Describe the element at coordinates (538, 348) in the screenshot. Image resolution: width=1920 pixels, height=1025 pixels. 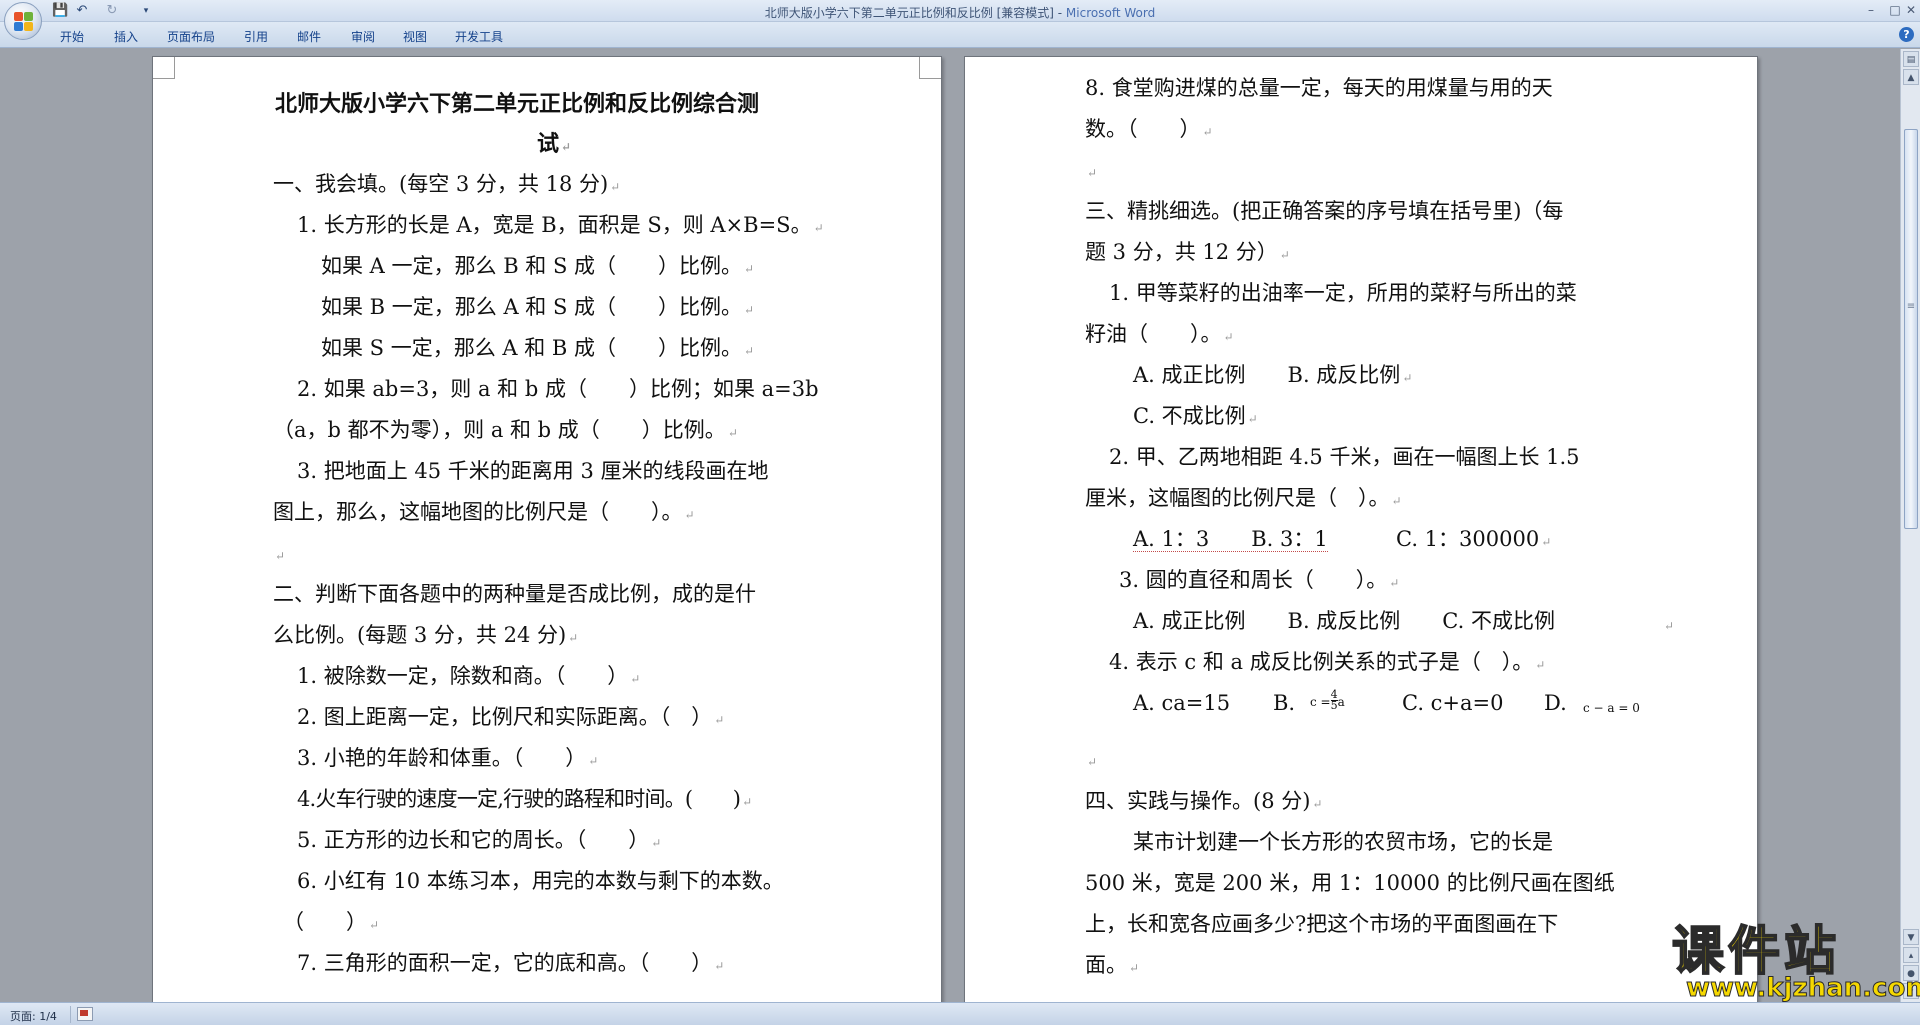
I see `doc-question-line: 如果 S 一定，那么 A 和 B 成（ ）比例。 ↵` at that location.